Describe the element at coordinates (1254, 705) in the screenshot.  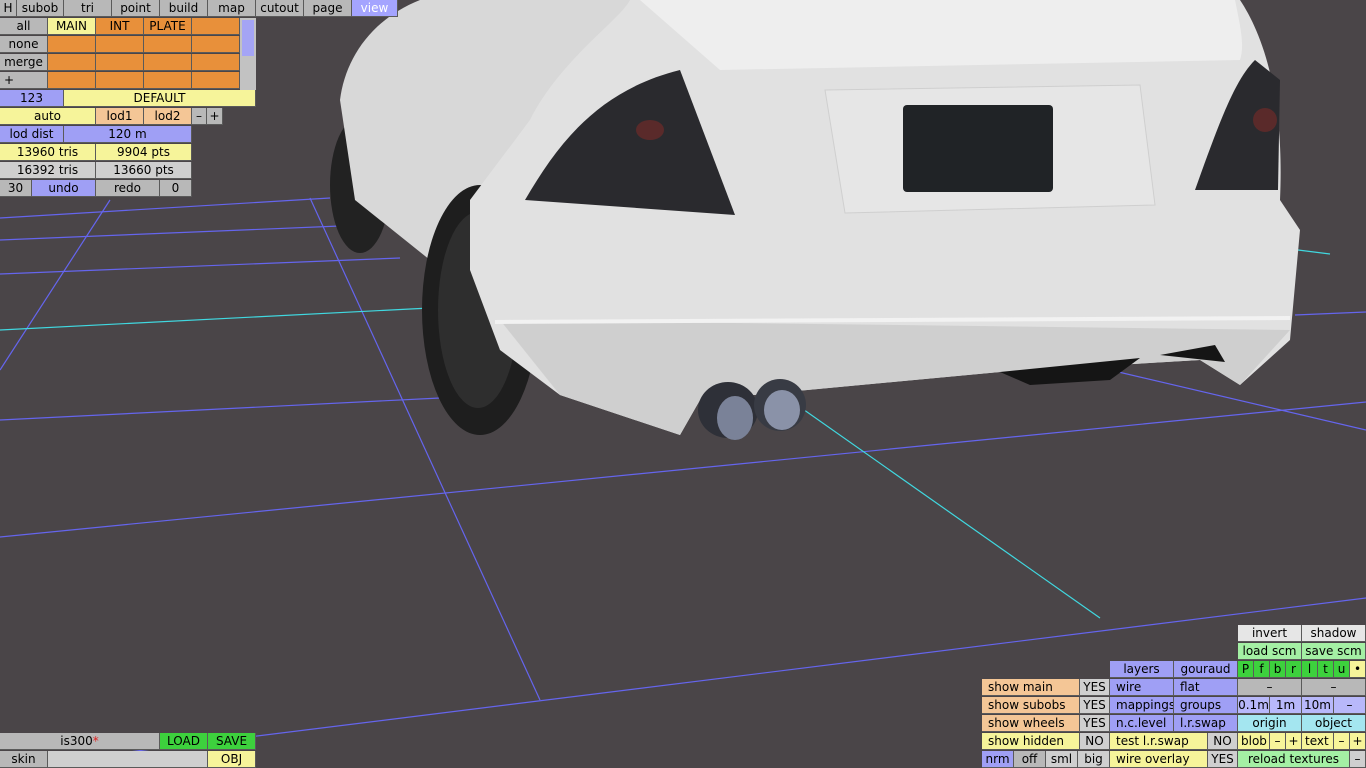
I see `grid-size-0-1m: 0.1m` at that location.